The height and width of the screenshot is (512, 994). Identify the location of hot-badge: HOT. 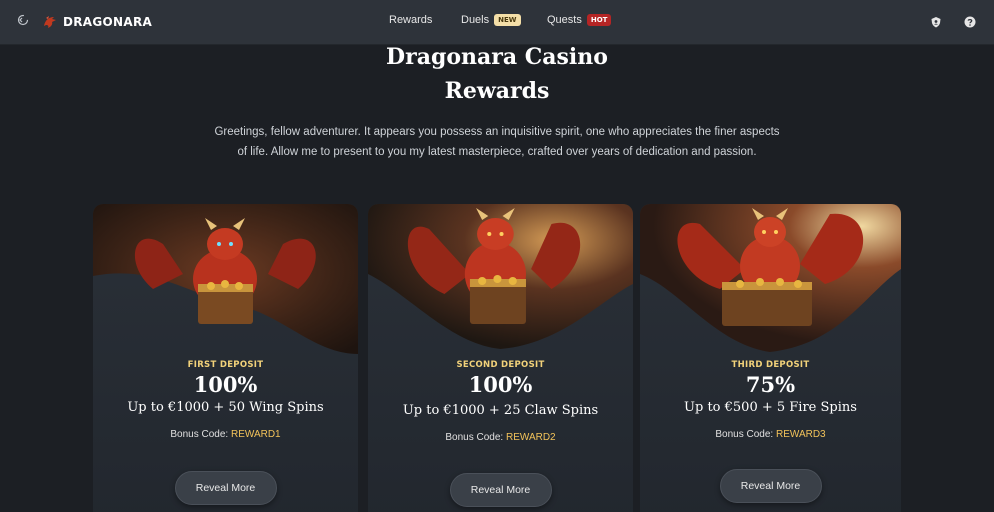
(599, 20).